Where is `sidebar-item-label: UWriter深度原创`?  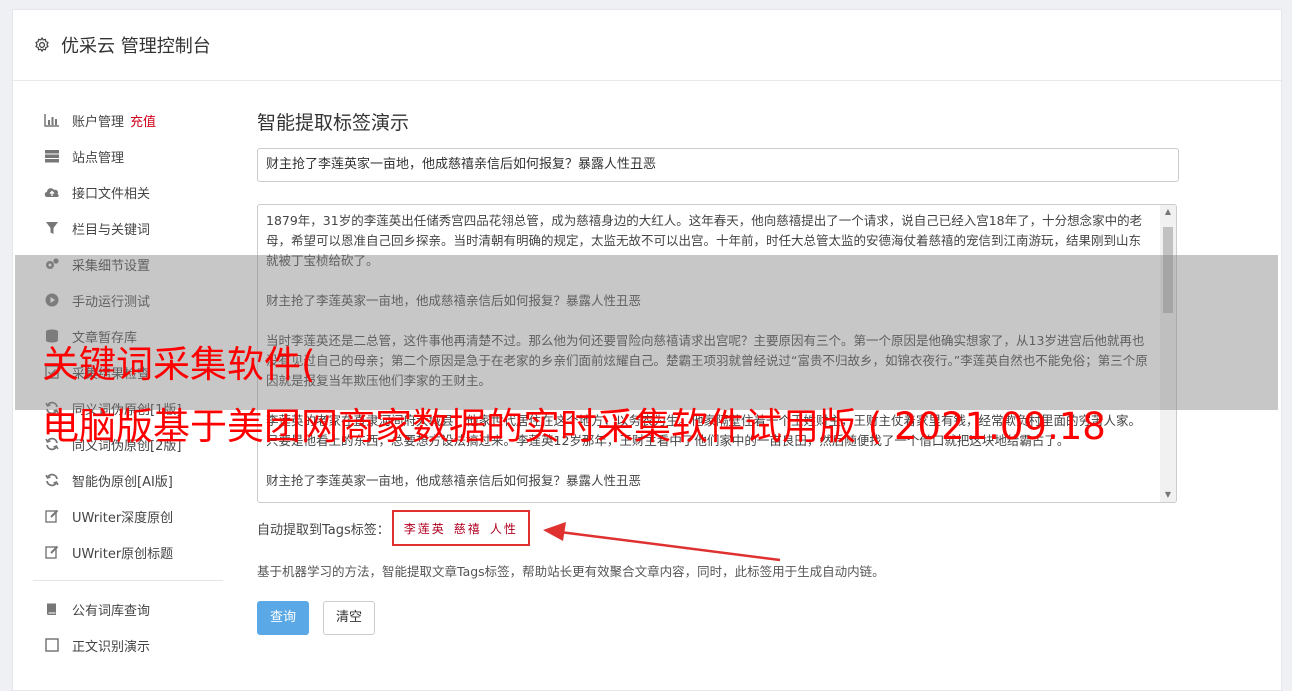 sidebar-item-label: UWriter深度原创 is located at coordinates (123, 518).